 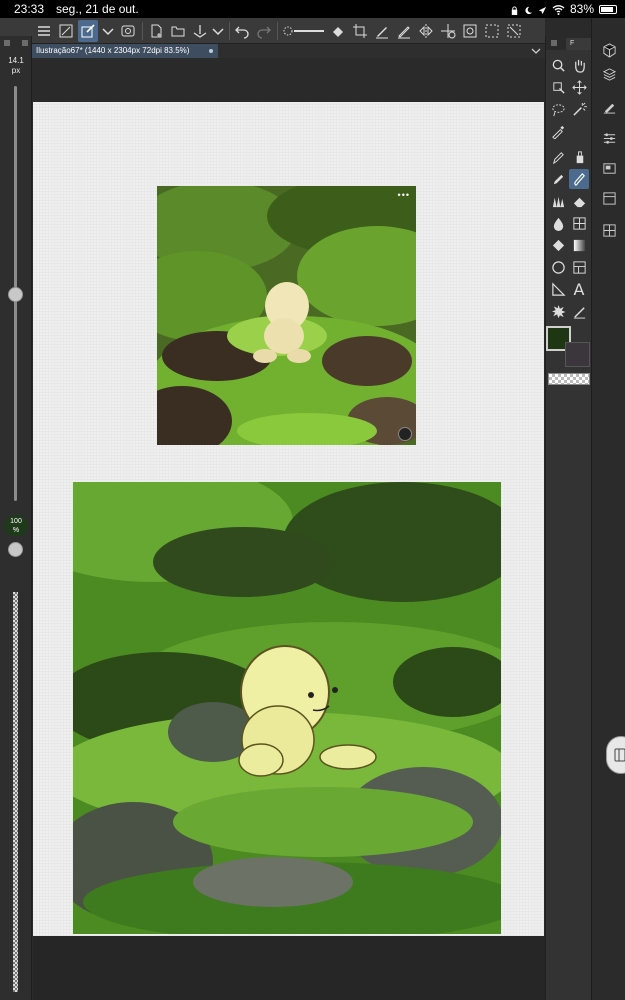 I want to click on text-tool: A, so click(x=579, y=289).